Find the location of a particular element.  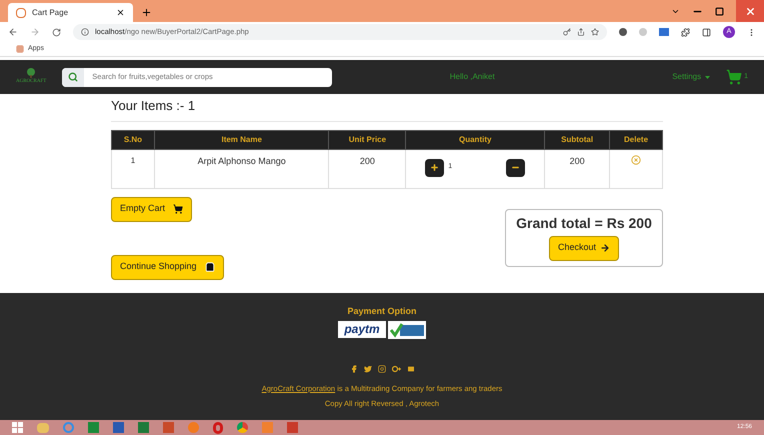

increase-button is located at coordinates (434, 167).